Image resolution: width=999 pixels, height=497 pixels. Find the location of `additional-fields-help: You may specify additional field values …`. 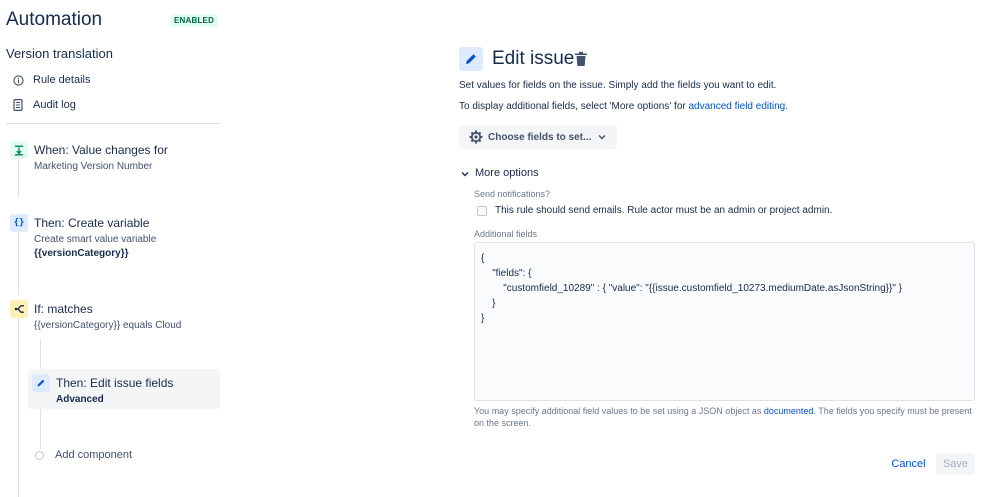

additional-fields-help: You may specify additional field values … is located at coordinates (726, 417).